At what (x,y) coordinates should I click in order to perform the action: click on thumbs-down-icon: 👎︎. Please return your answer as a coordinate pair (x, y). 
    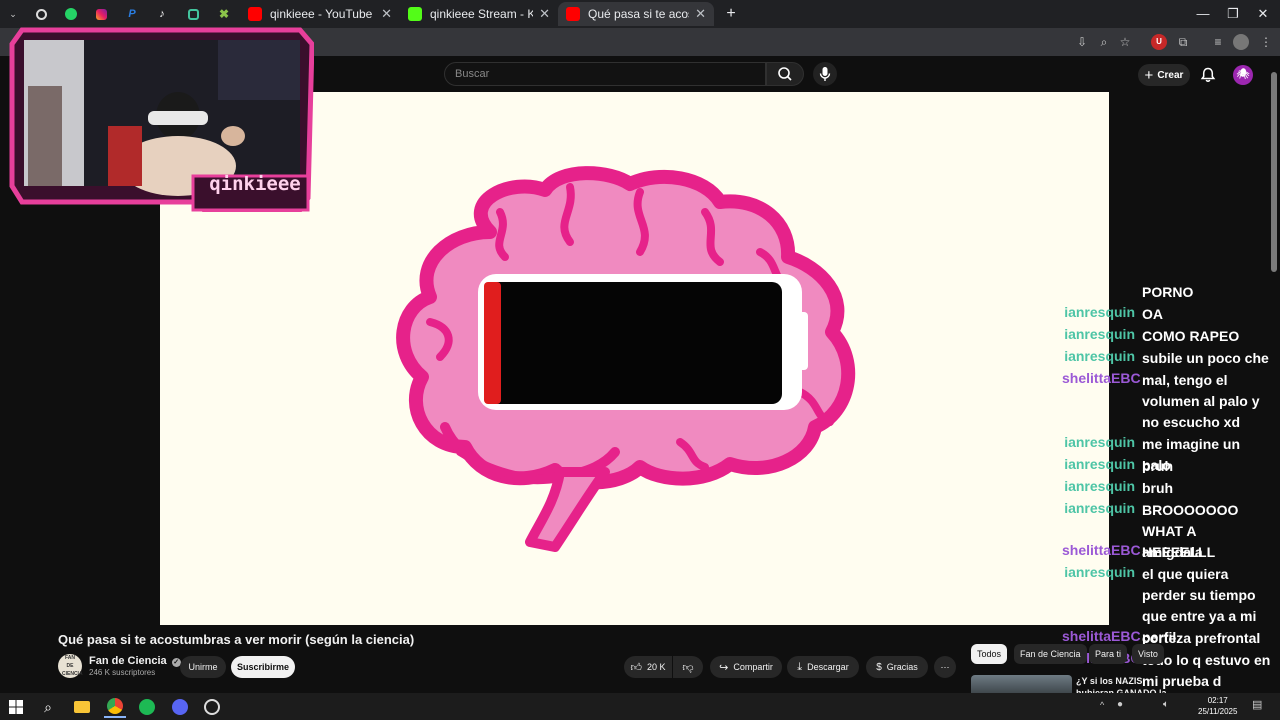
    Looking at the image, I should click on (688, 667).